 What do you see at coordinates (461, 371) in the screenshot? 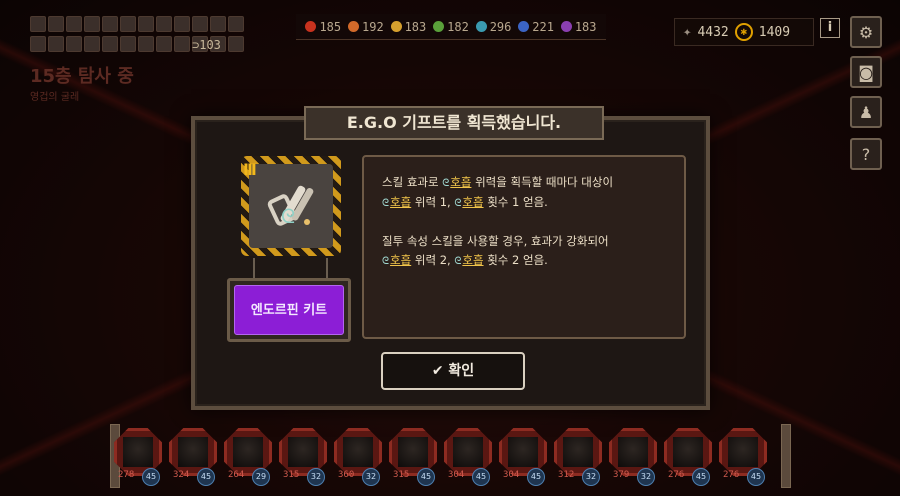
I see `confirm-label: 확인` at bounding box center [461, 371].